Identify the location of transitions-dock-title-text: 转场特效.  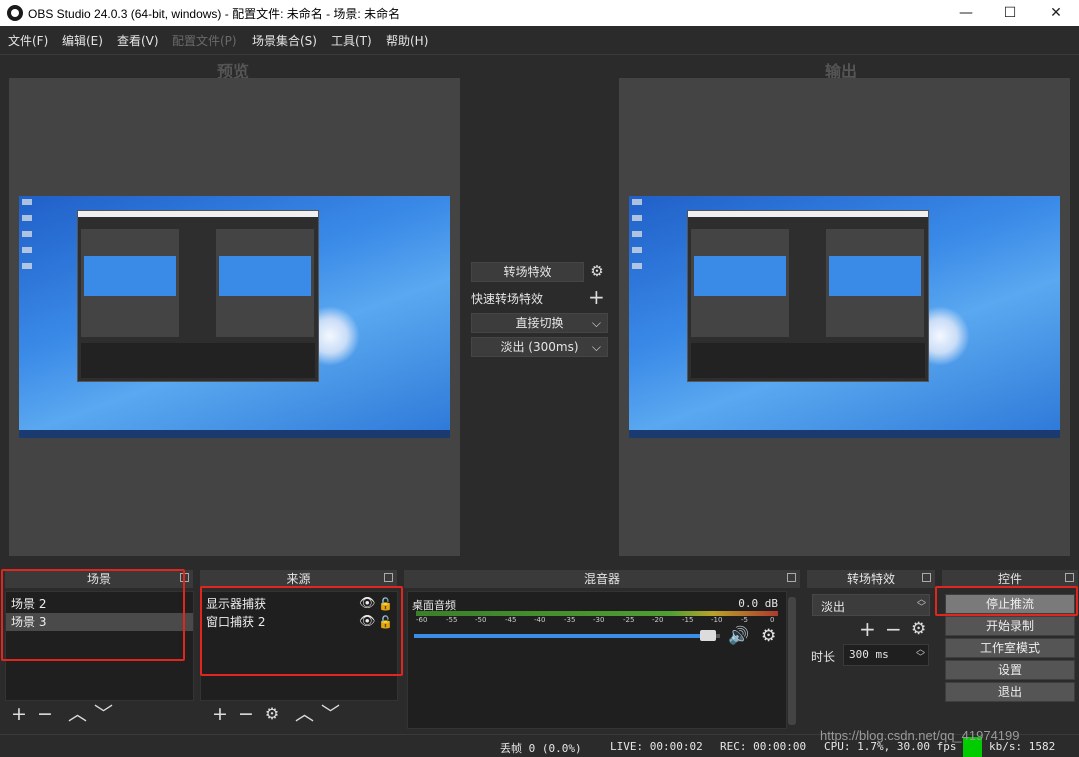
(870, 579).